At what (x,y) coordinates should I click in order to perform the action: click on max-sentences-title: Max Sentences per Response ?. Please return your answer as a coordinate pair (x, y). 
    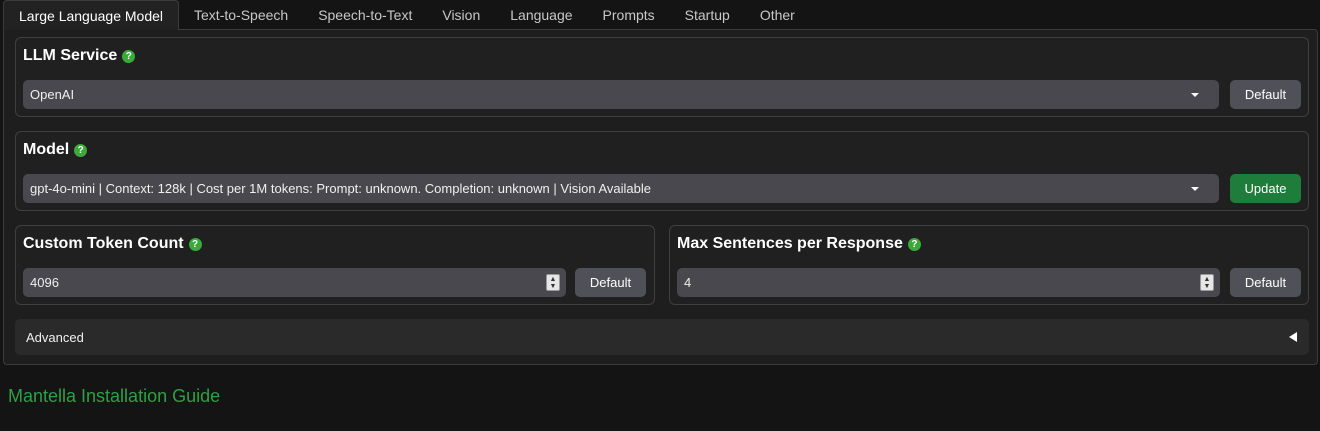
    Looking at the image, I should click on (799, 244).